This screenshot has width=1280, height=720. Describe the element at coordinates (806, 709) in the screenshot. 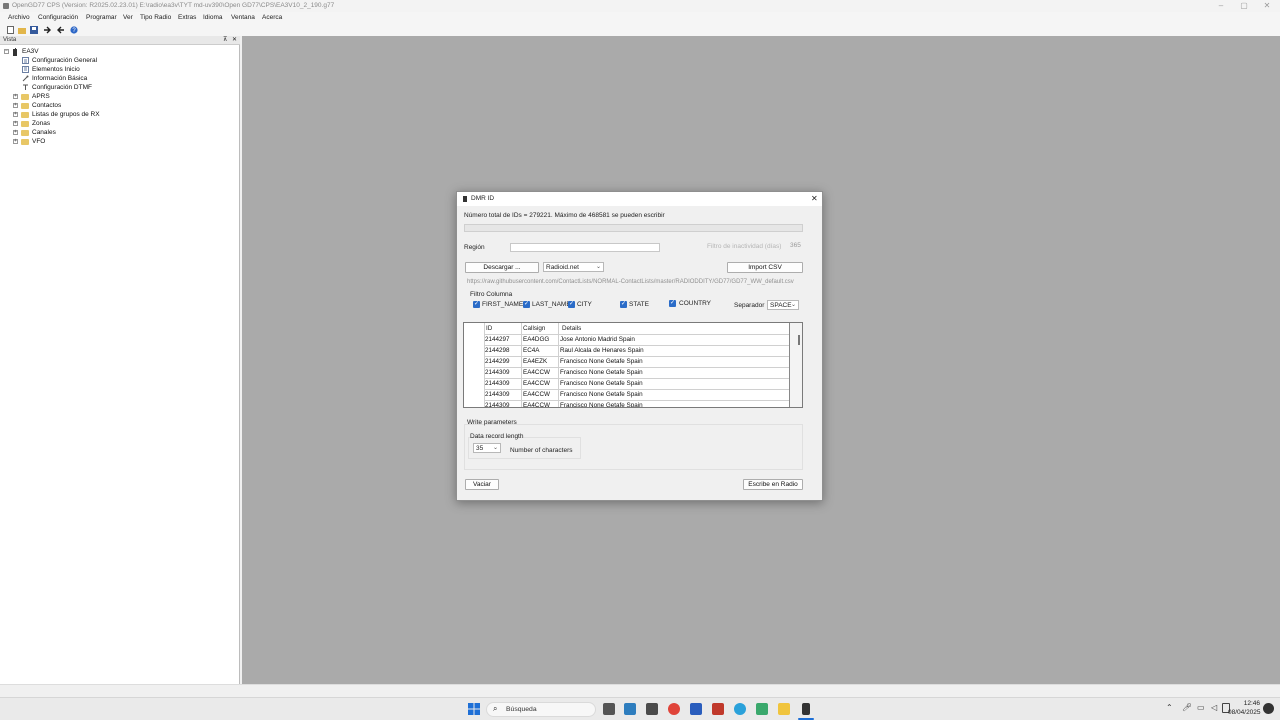

I see `opengd77-cps-taskbar-icon` at that location.